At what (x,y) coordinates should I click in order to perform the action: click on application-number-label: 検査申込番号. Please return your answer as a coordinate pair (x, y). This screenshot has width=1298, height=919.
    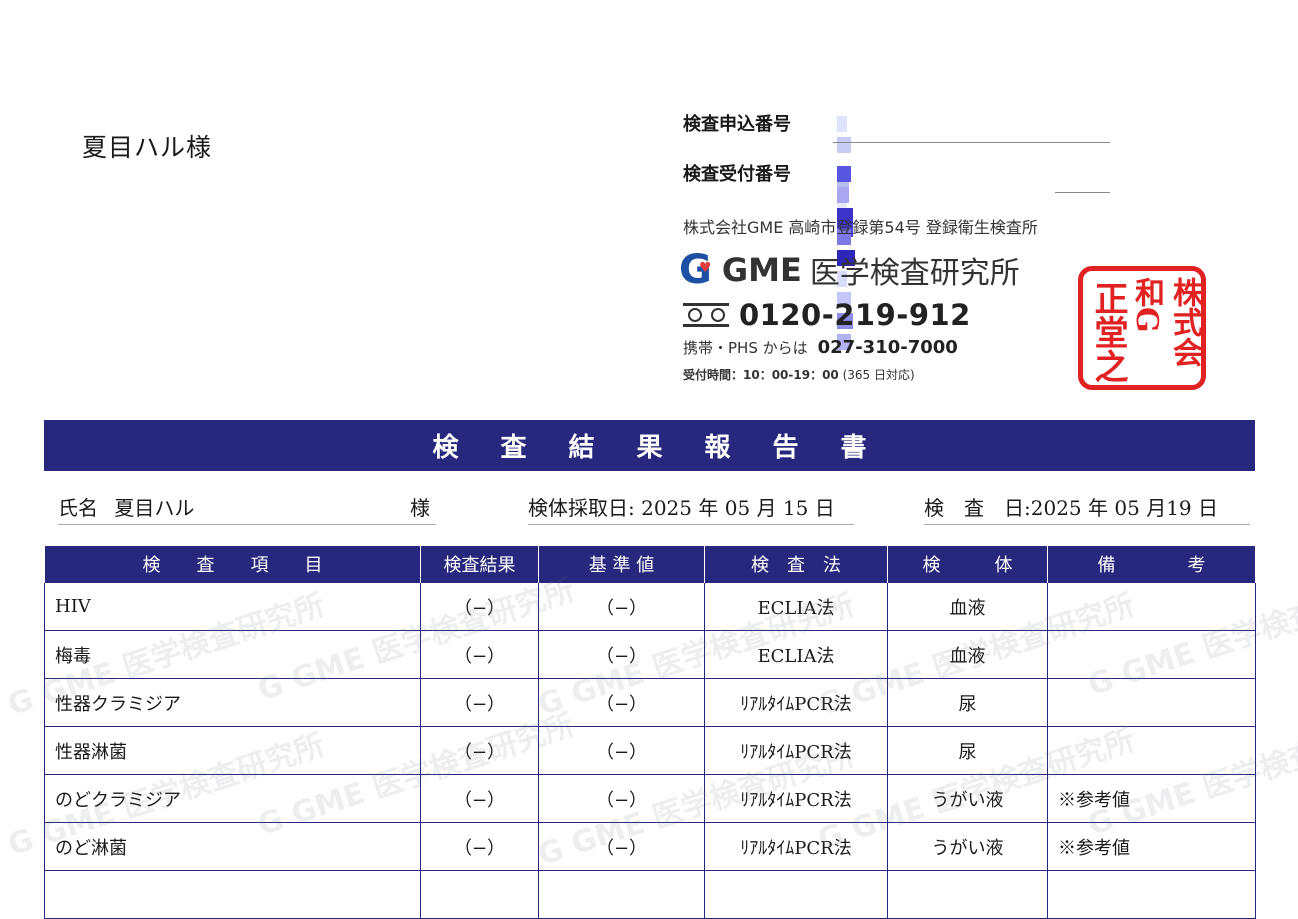
    Looking at the image, I should click on (737, 124).